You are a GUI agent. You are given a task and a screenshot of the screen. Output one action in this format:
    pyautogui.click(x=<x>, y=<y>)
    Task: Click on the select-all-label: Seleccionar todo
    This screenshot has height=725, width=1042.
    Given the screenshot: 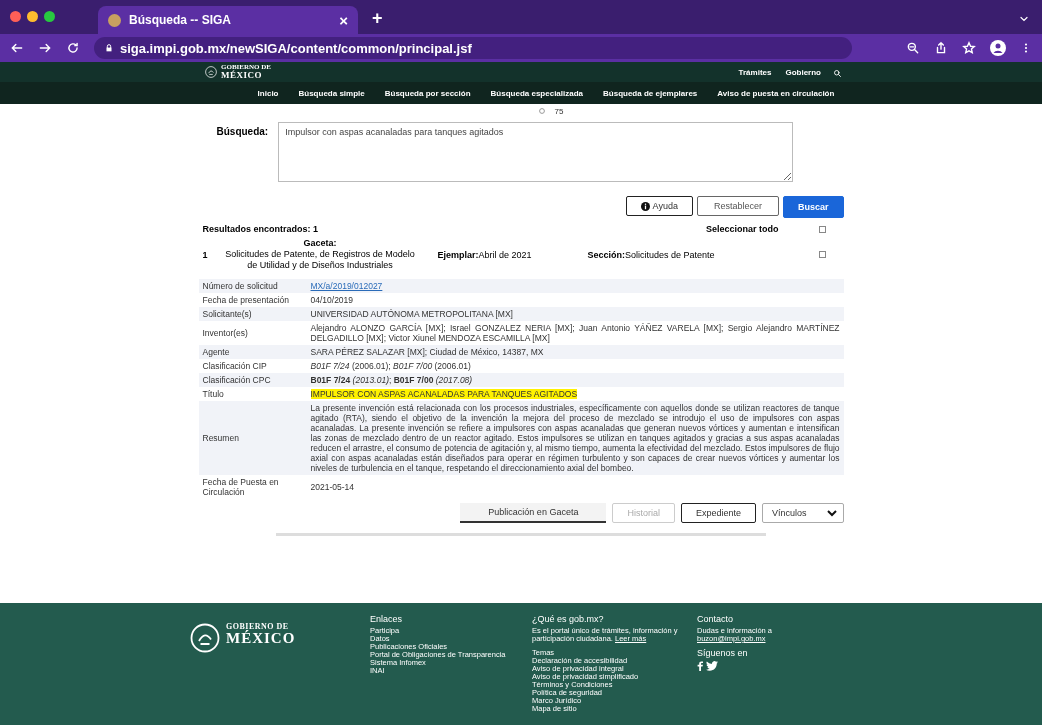 What is the action you would take?
    pyautogui.click(x=742, y=229)
    